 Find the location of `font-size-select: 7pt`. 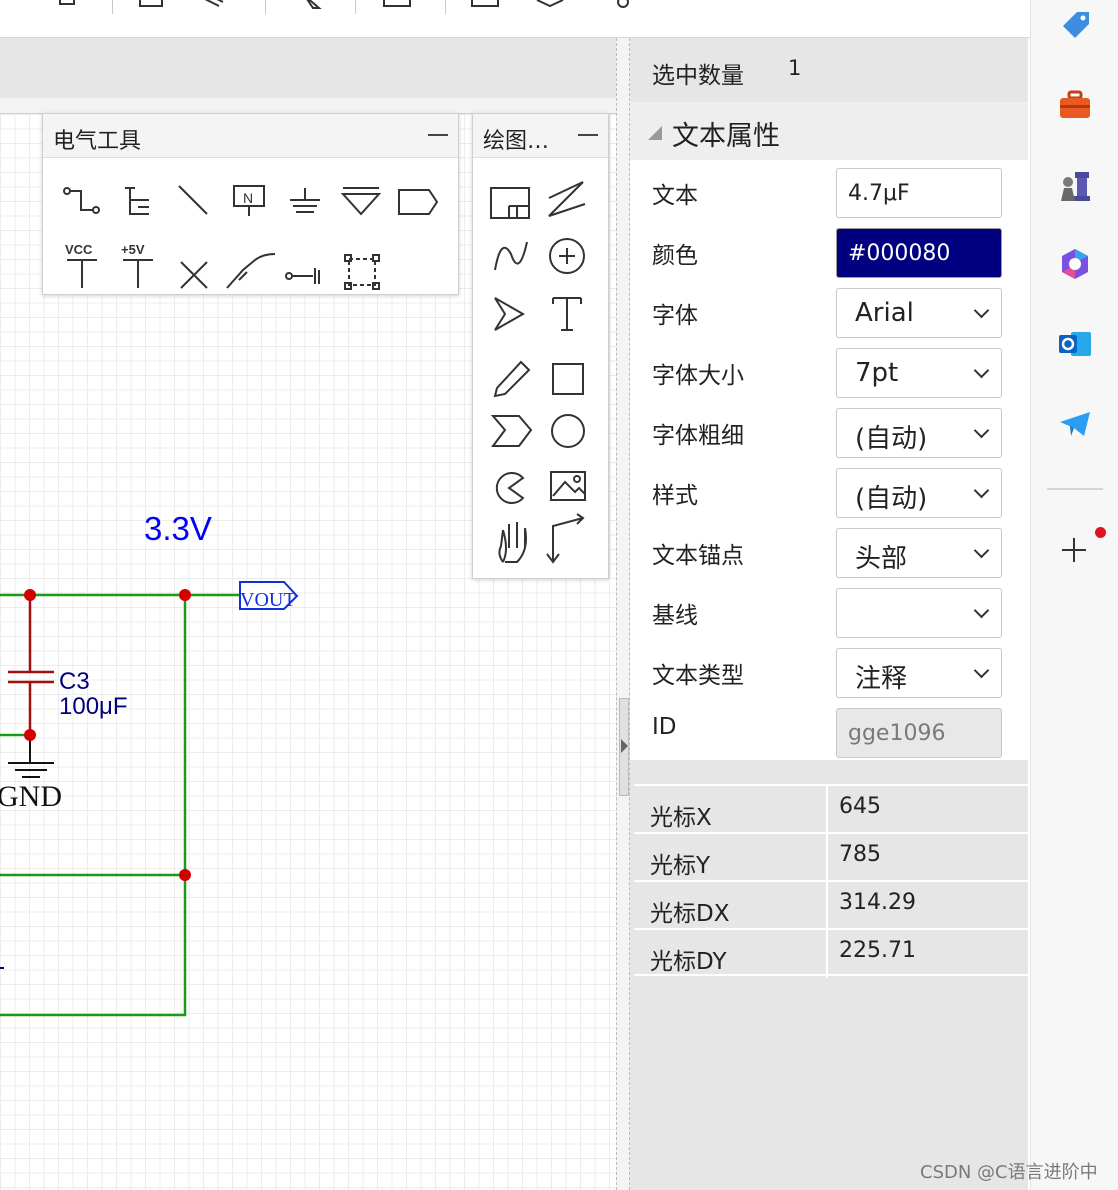

font-size-select: 7pt is located at coordinates (919, 373).